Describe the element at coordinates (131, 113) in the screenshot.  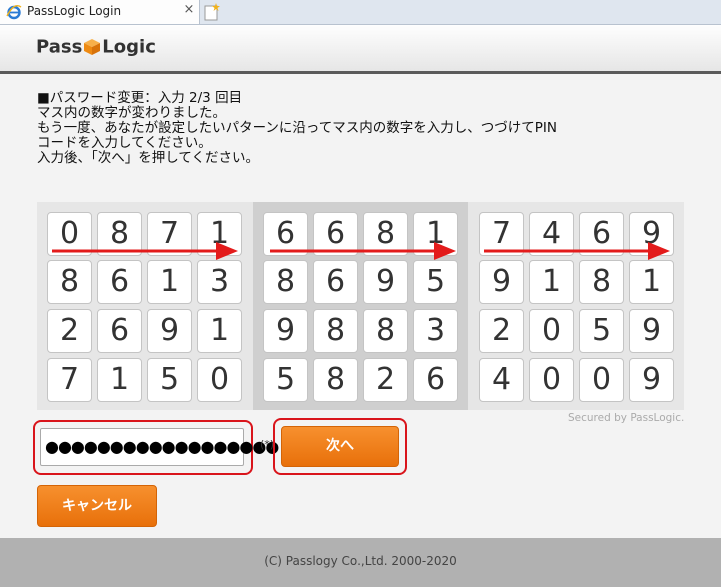
I see `instruction-line: マス内の数字が変わりました。` at that location.